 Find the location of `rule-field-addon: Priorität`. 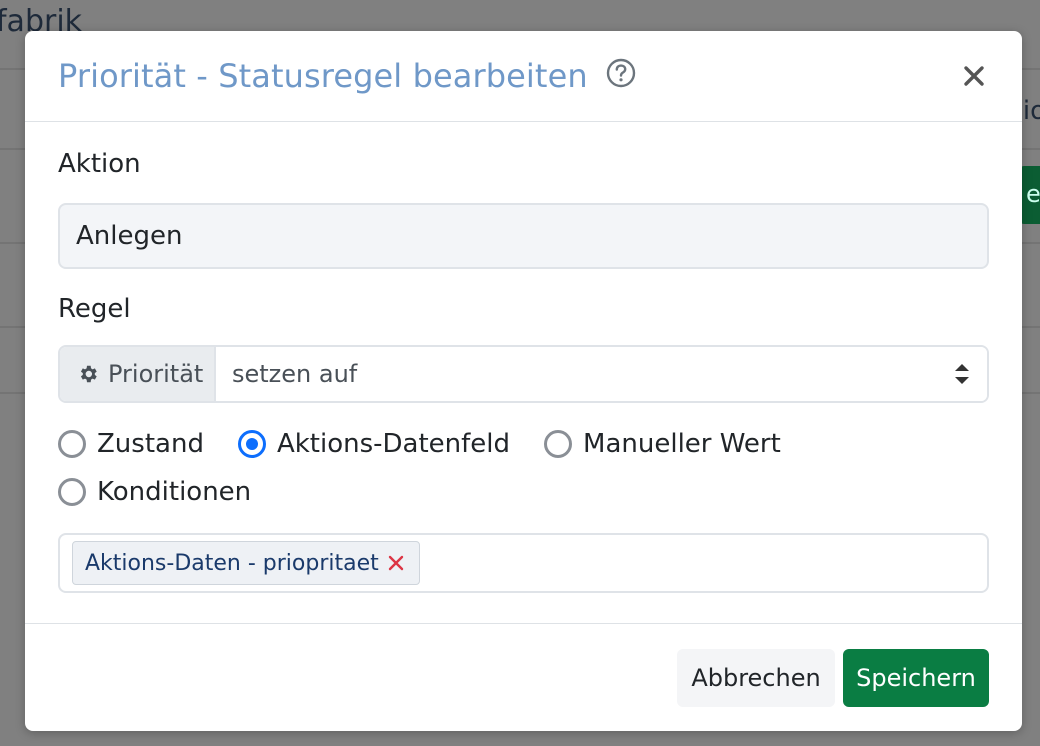

rule-field-addon: Priorität is located at coordinates (138, 374).